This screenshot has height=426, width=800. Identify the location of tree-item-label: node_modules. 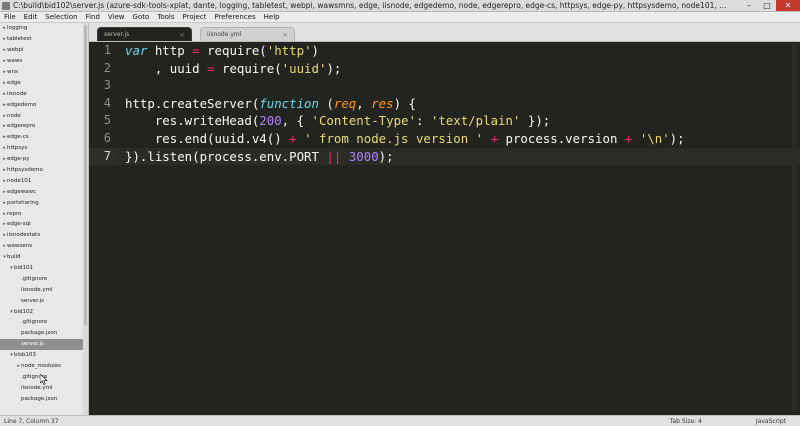
(41, 366).